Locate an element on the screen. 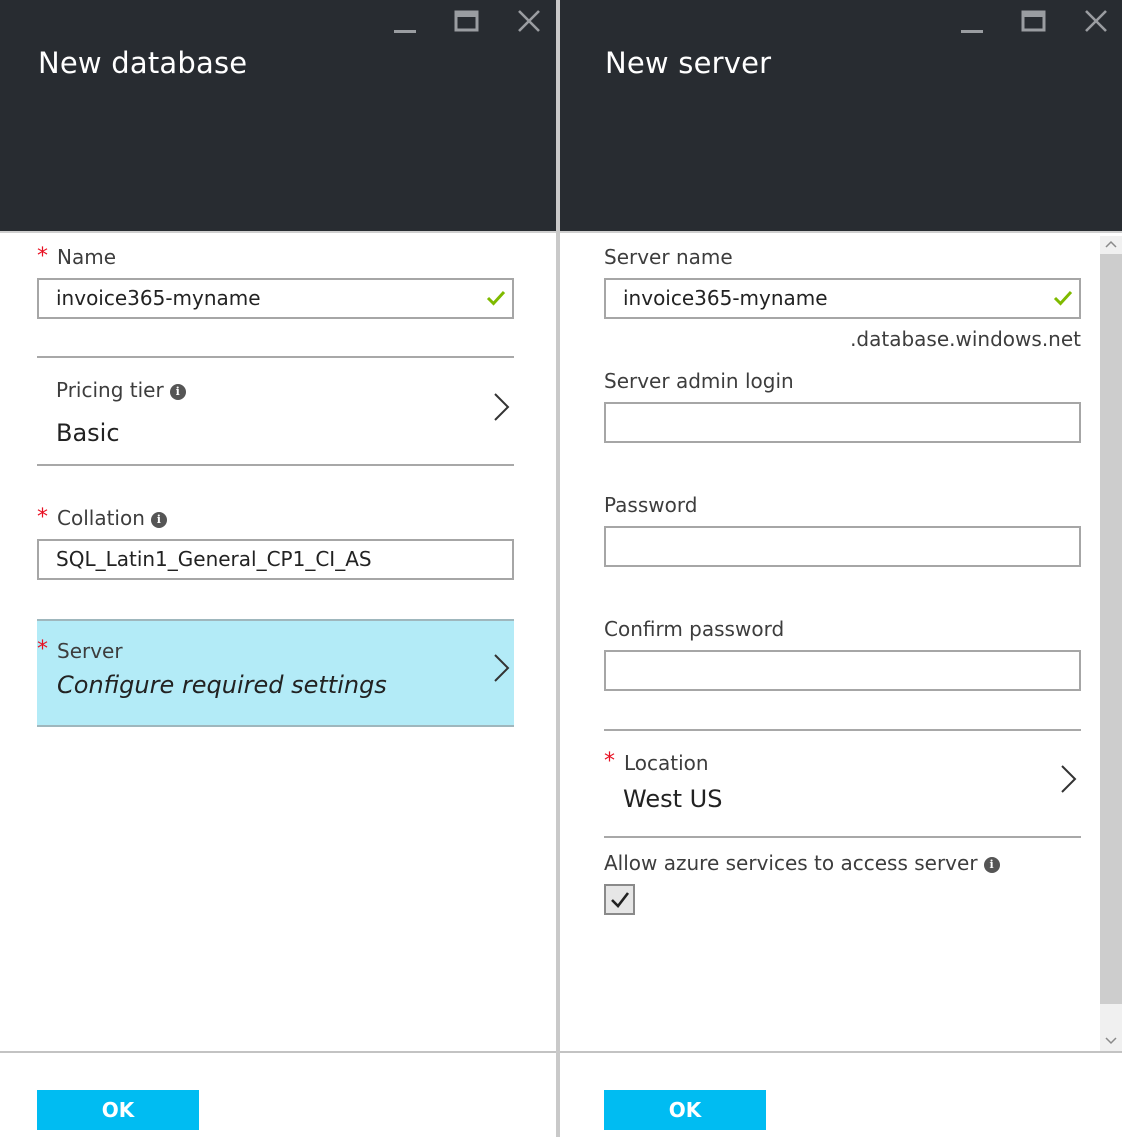 The height and width of the screenshot is (1137, 1122). blade-header: New server is located at coordinates (841, 115).